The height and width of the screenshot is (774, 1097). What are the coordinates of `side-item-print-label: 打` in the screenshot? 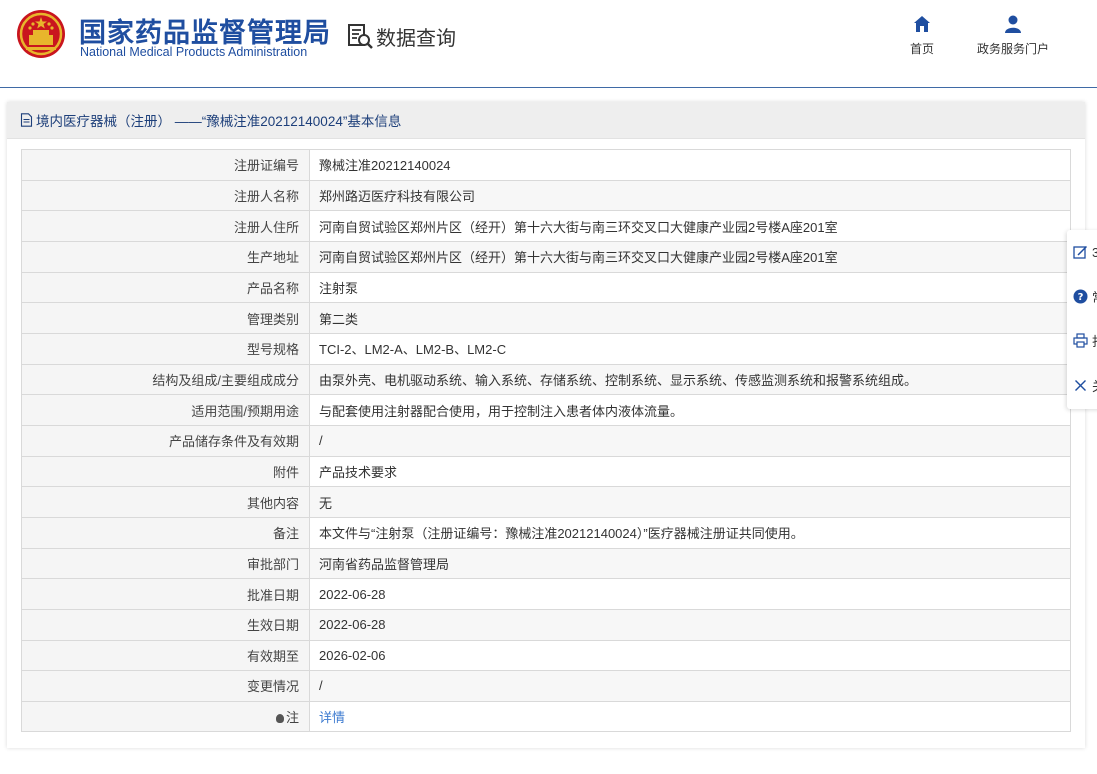 It's located at (1094, 340).